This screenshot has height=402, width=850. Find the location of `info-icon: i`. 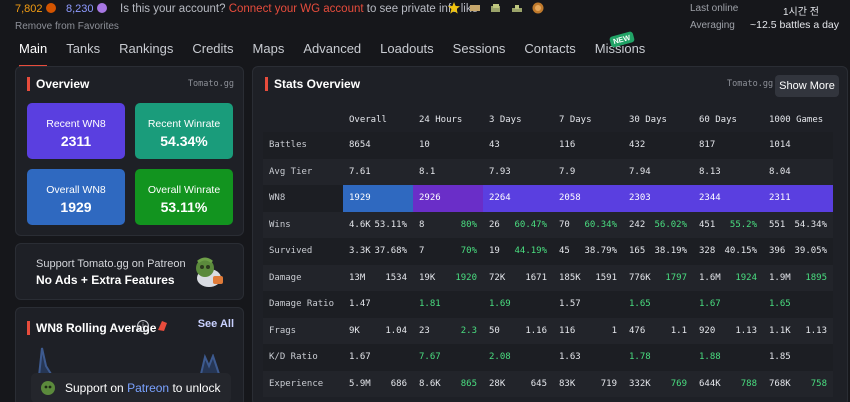

info-icon: i is located at coordinates (143, 326).